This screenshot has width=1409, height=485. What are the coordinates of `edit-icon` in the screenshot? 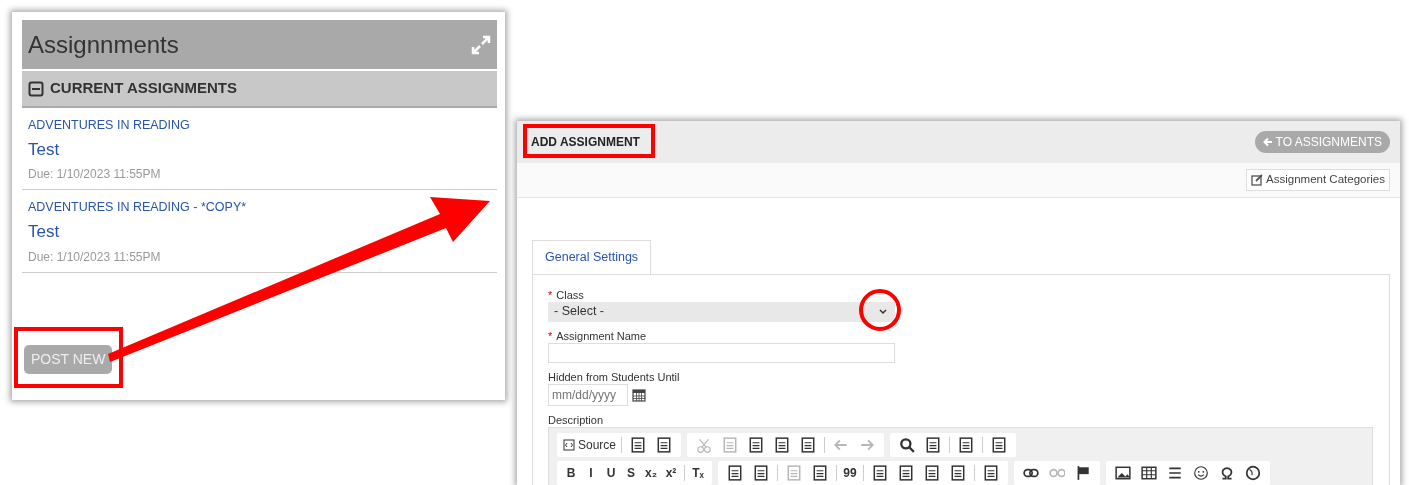 It's located at (1257, 180).